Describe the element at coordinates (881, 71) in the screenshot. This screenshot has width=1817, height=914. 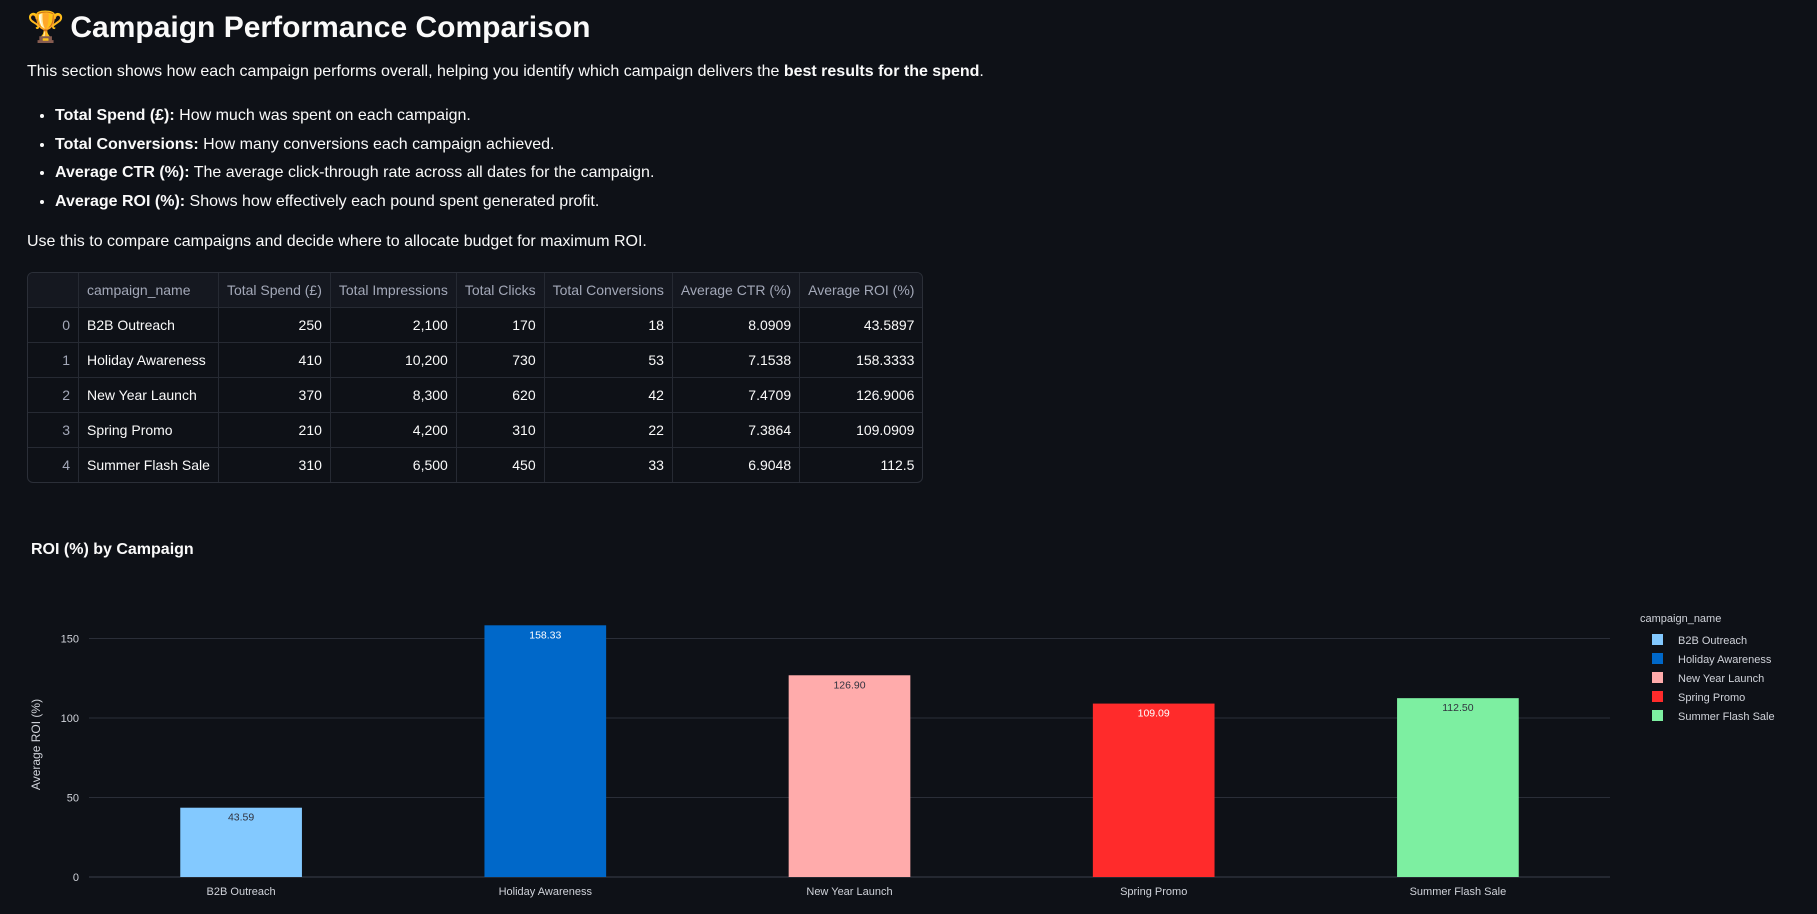
I see `intro-bold-text: best results for the spend` at that location.